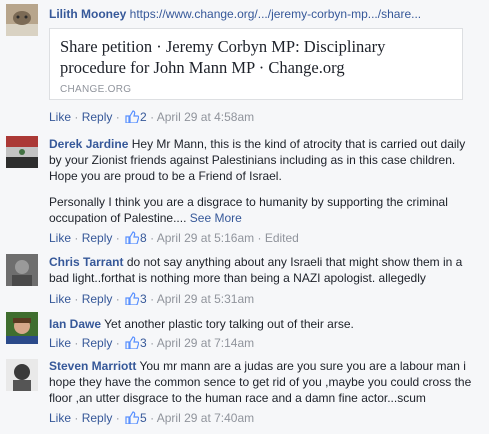 The width and height of the screenshot is (489, 434). What do you see at coordinates (143, 418) in the screenshot?
I see `like-count: 5` at bounding box center [143, 418].